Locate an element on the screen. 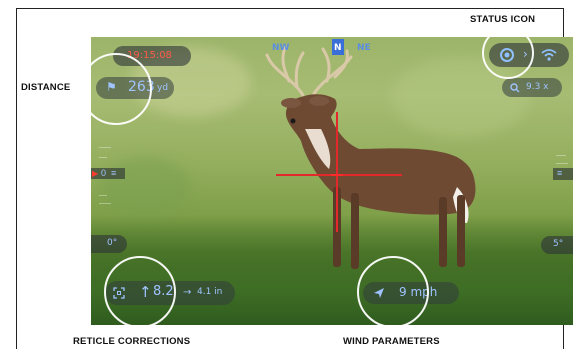 This screenshot has width=573, height=349. marker-arrow-icon: ▶ is located at coordinates (95, 173).